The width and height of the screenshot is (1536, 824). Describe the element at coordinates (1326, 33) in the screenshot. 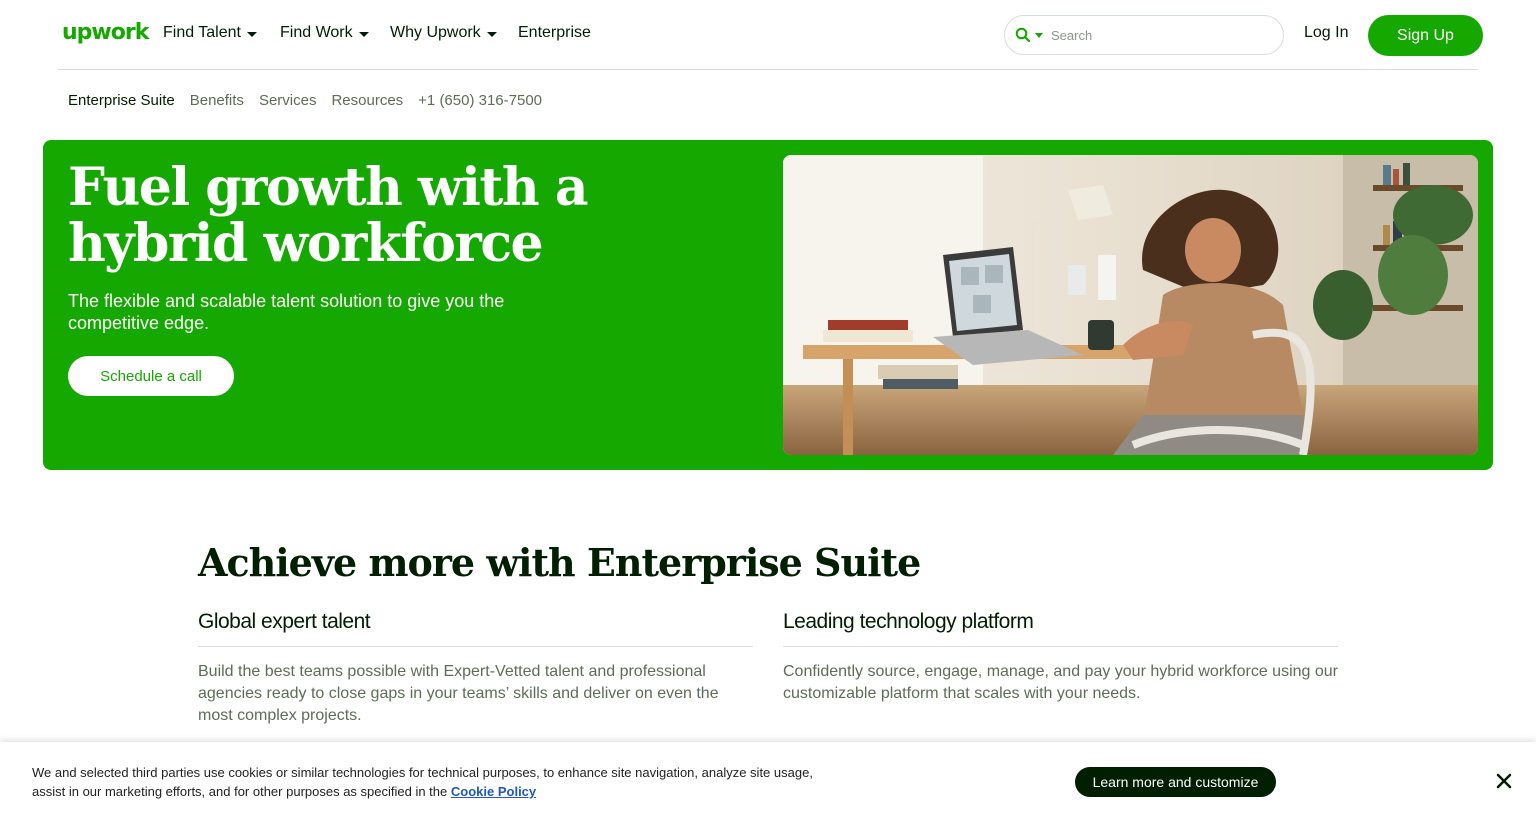

I see `login-link: Log In` at that location.